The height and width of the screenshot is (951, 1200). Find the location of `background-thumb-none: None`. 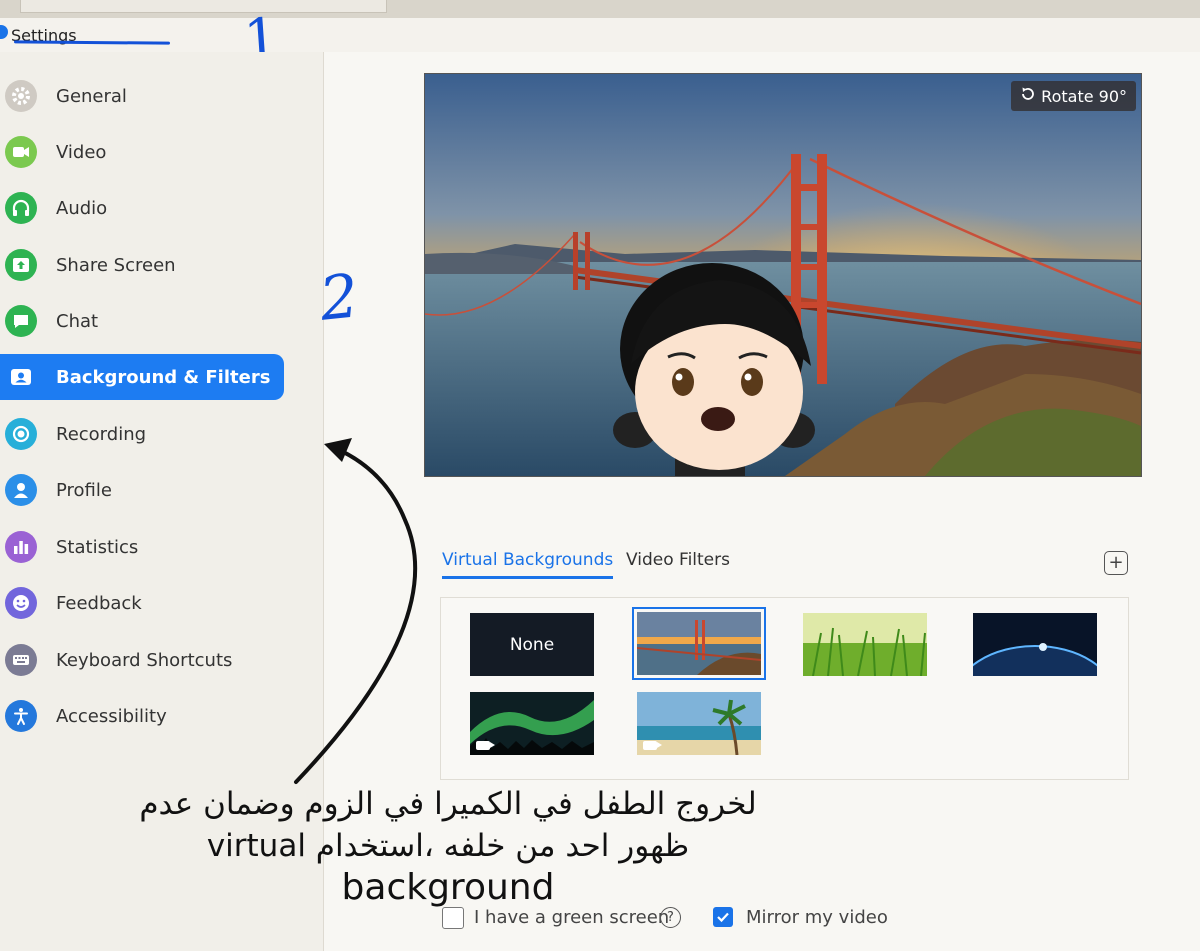

background-thumb-none: None is located at coordinates (532, 644).